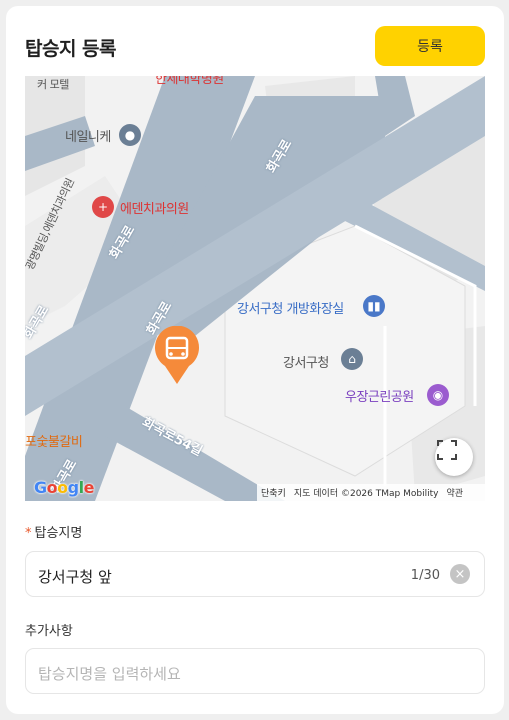  I want to click on restroom-icon: ▮▮, so click(374, 306).